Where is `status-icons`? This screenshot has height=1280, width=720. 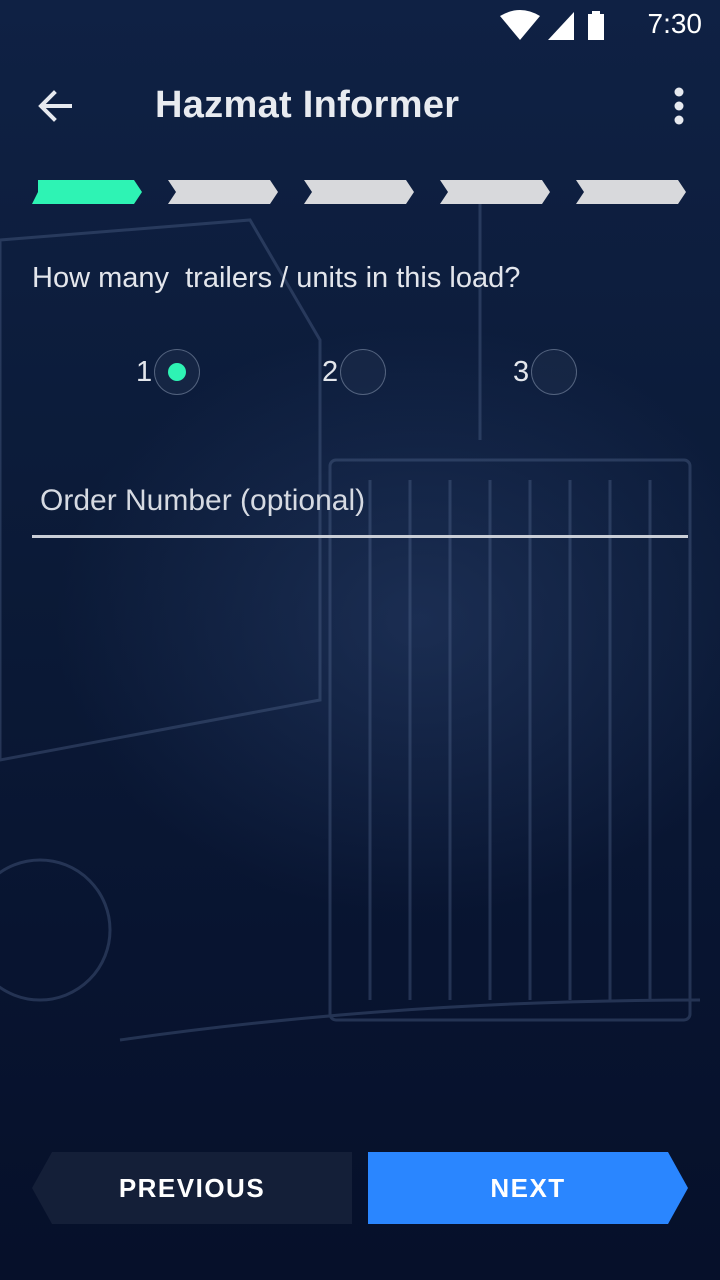 status-icons is located at coordinates (552, 25).